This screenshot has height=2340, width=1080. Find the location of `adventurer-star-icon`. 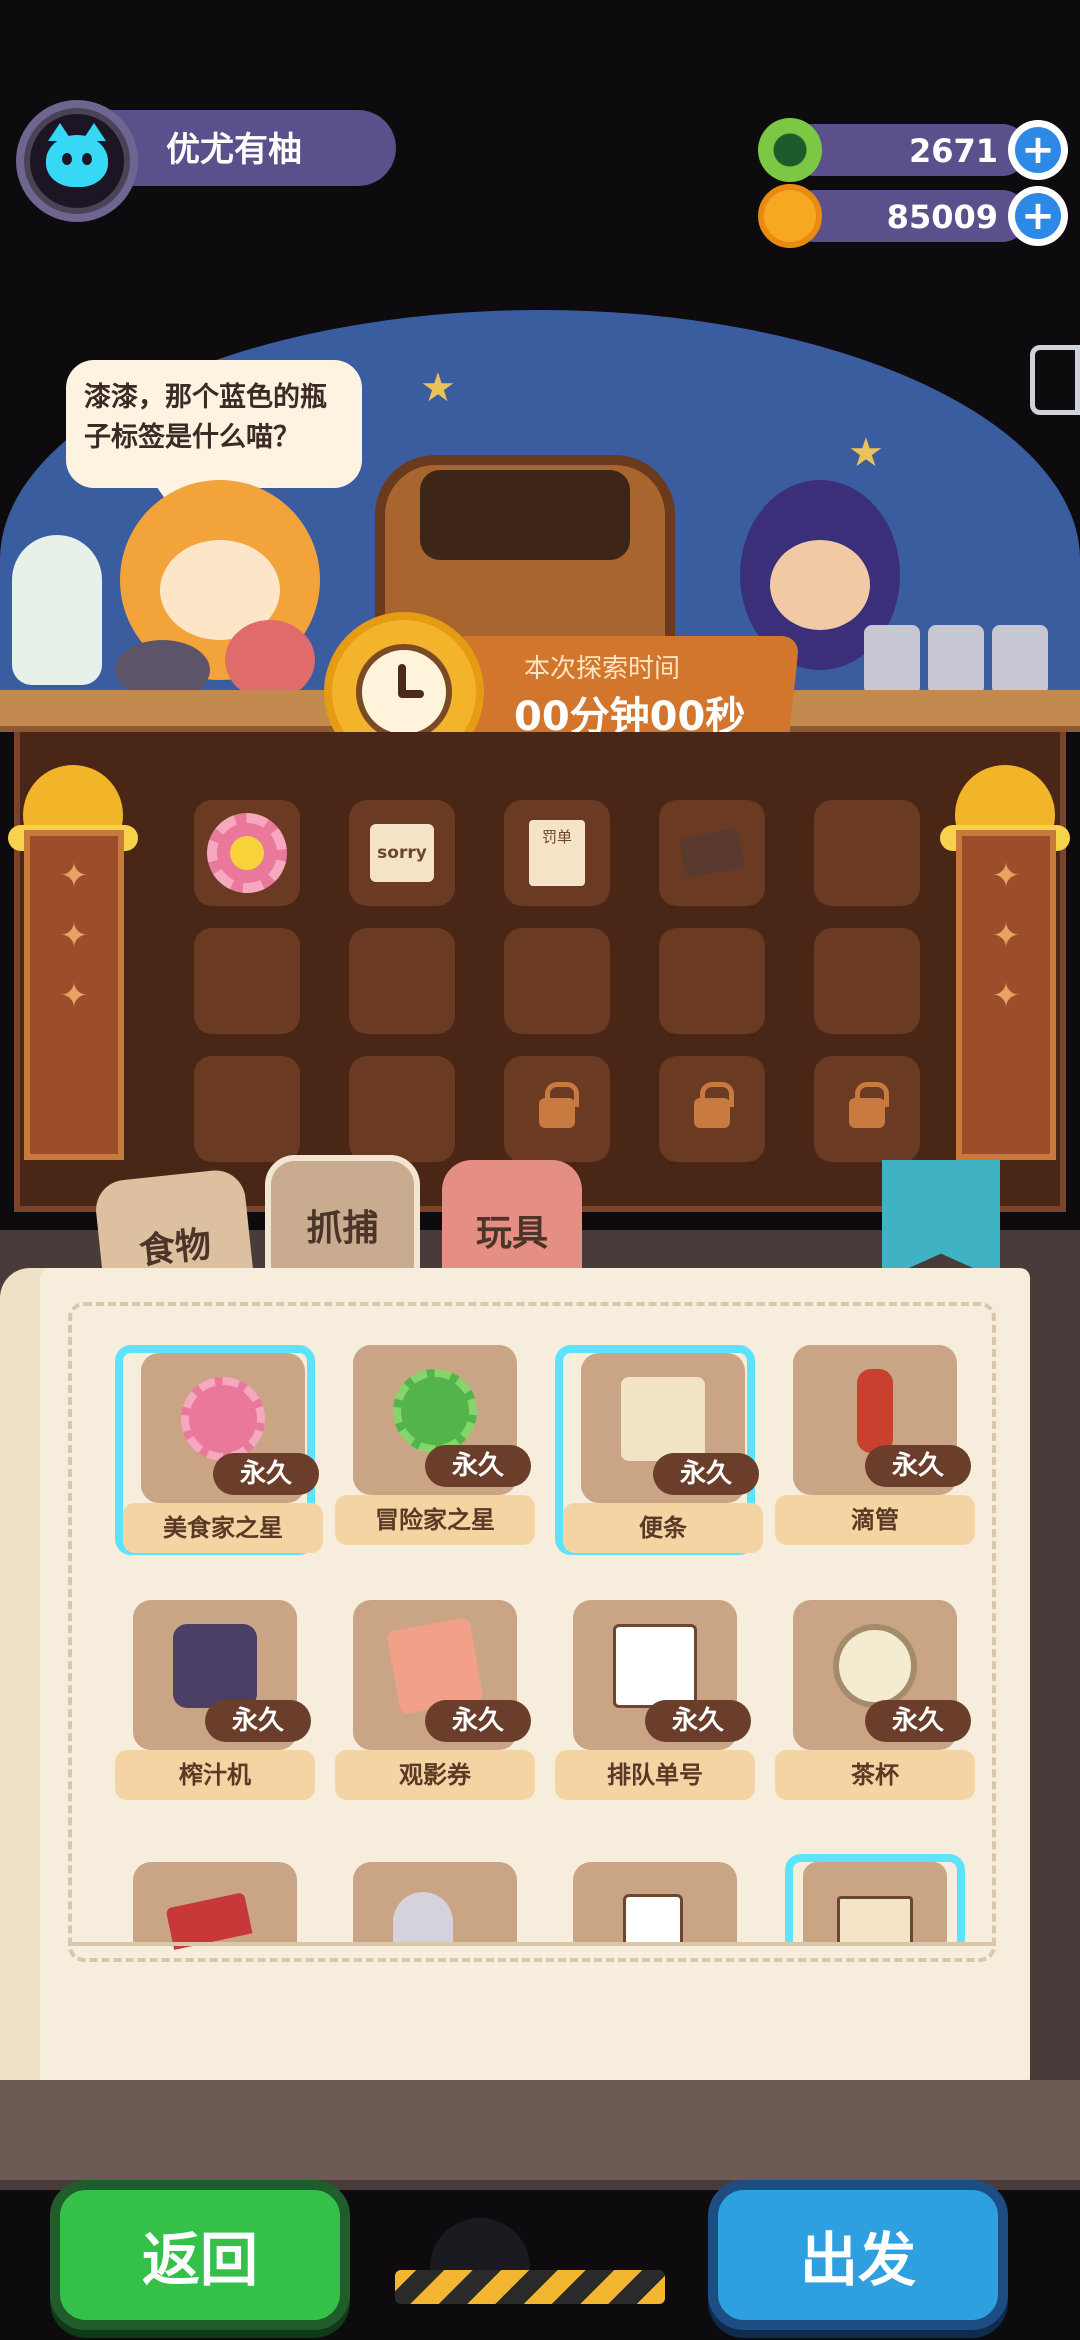

adventurer-star-icon is located at coordinates (435, 1411).